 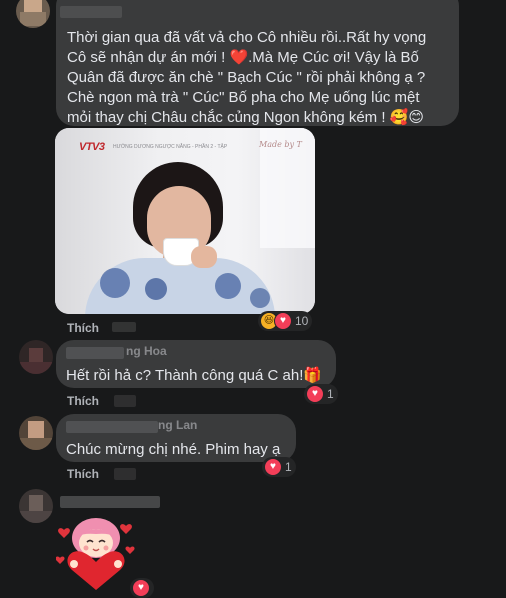 What do you see at coordinates (177, 425) in the screenshot?
I see `commenter-name-fragment: ng Lan` at bounding box center [177, 425].